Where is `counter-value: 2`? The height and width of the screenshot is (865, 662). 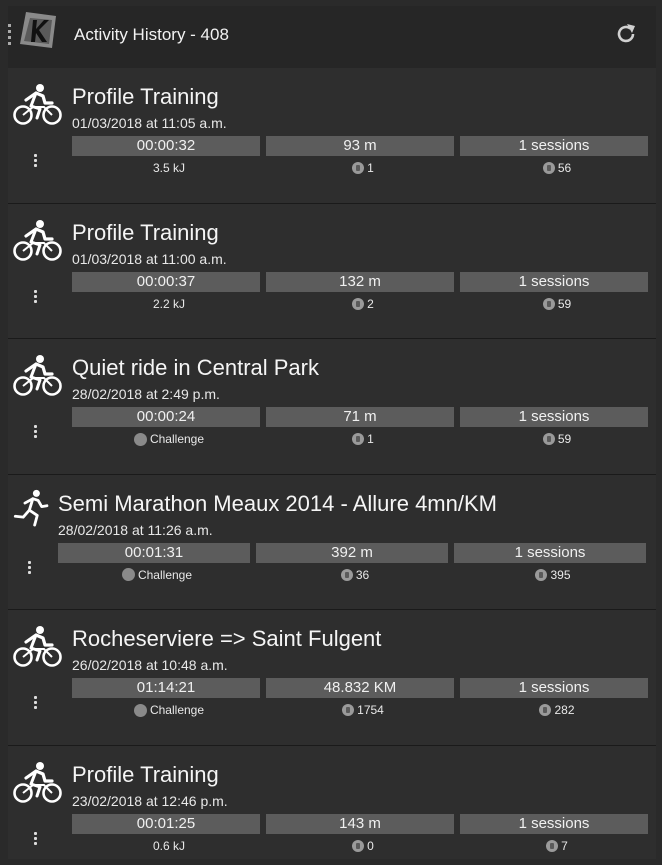
counter-value: 2 is located at coordinates (370, 303).